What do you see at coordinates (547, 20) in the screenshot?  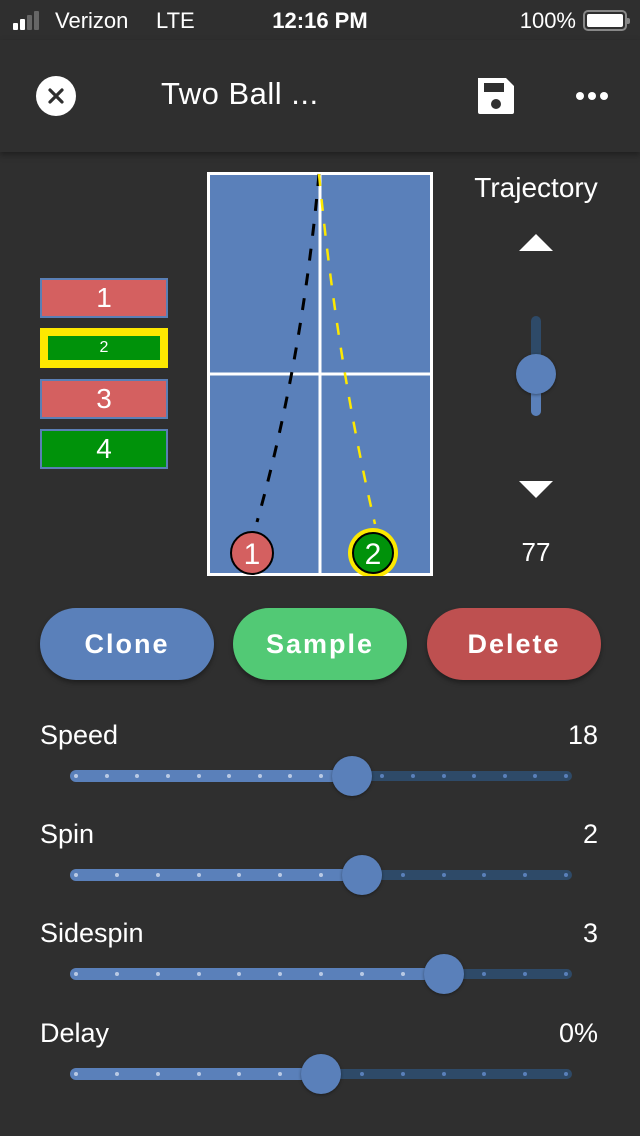 I see `battery-percent: 100%` at bounding box center [547, 20].